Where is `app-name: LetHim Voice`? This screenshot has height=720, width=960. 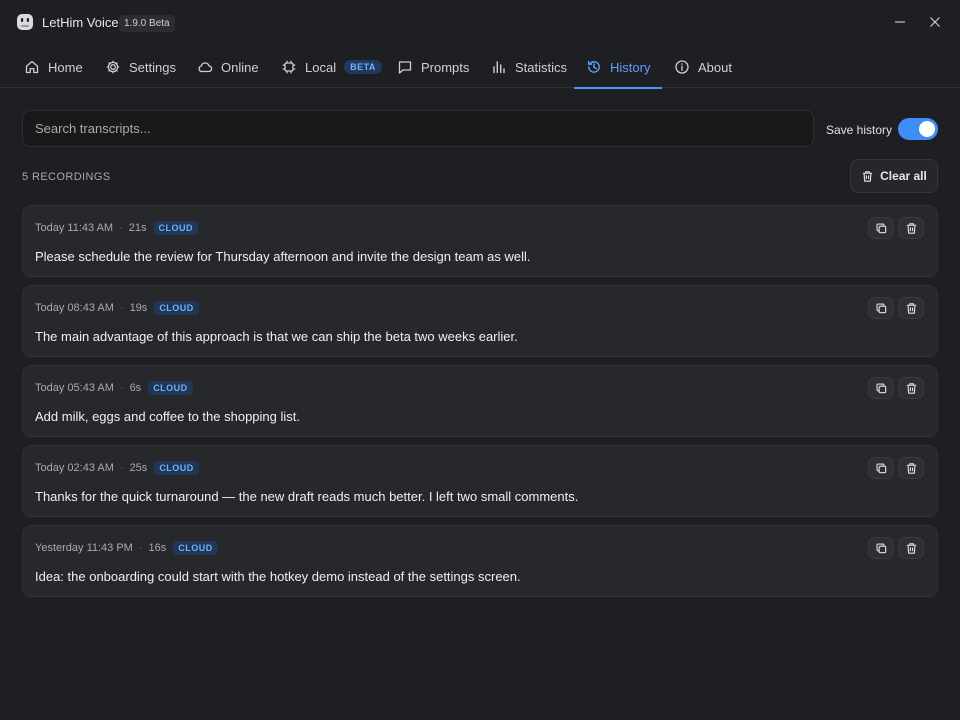
app-name: LetHim Voice is located at coordinates (80, 22).